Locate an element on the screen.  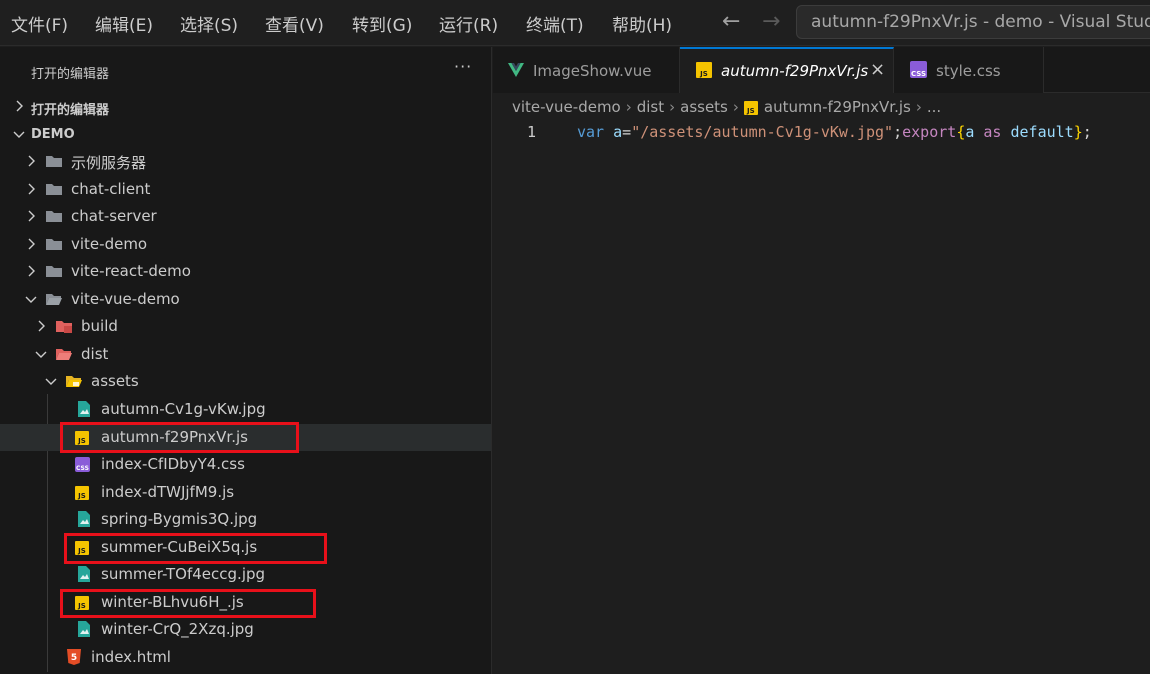
menu-selection: 选择(S) is located at coordinates (209, 23).